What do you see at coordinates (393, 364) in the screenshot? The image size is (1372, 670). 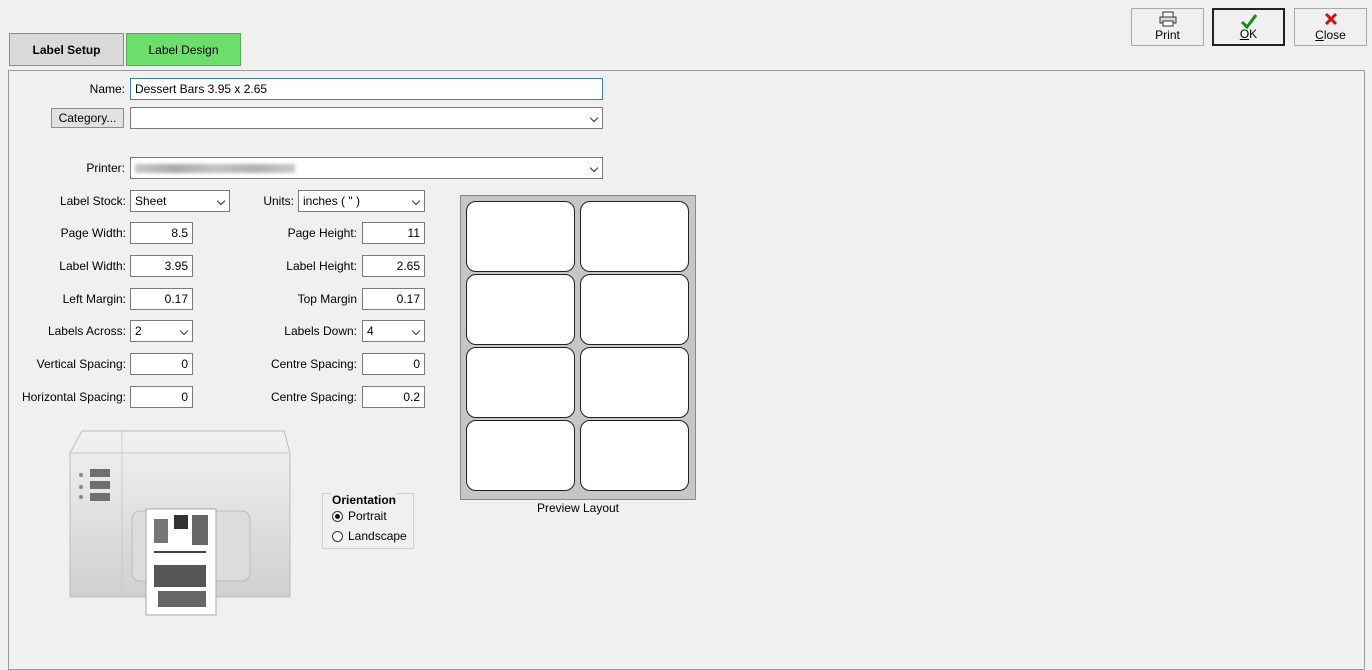 I see `centre-spacing-vertical-input: 0` at bounding box center [393, 364].